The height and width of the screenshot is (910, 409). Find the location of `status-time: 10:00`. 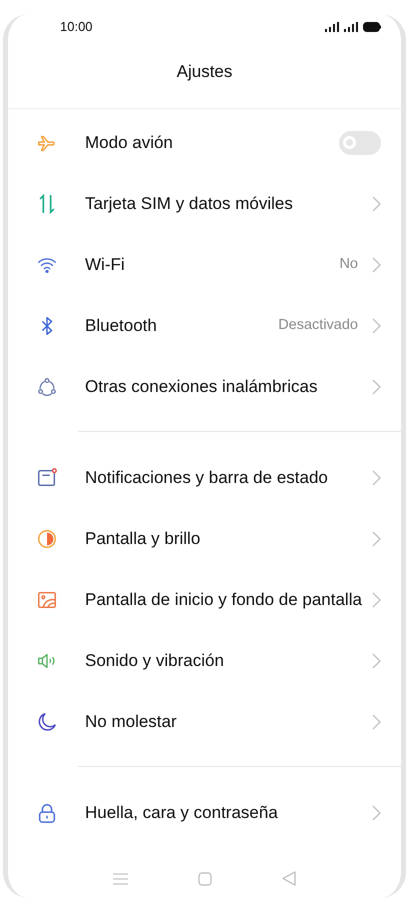

status-time: 10:00 is located at coordinates (76, 27).